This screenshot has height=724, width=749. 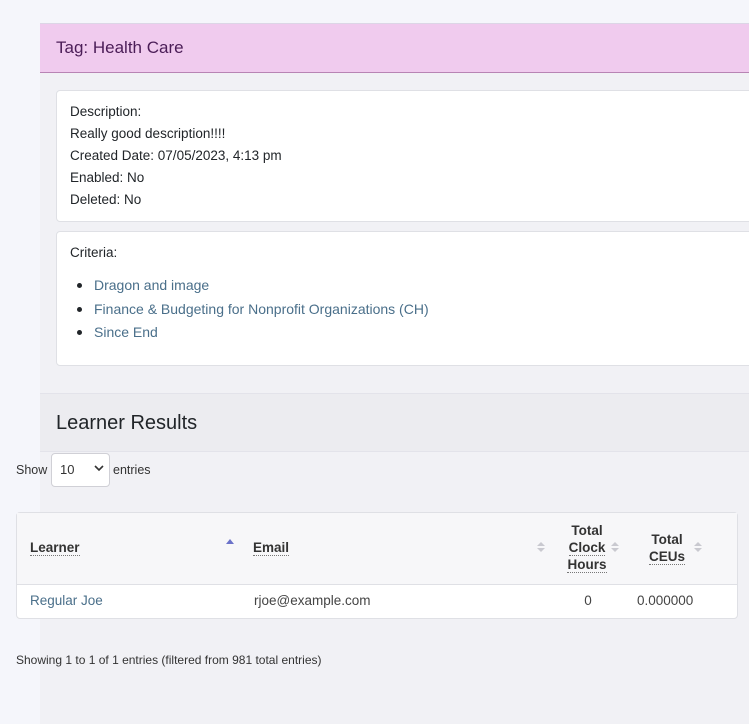 What do you see at coordinates (230, 544) in the screenshot?
I see `sort-asc-icon` at bounding box center [230, 544].